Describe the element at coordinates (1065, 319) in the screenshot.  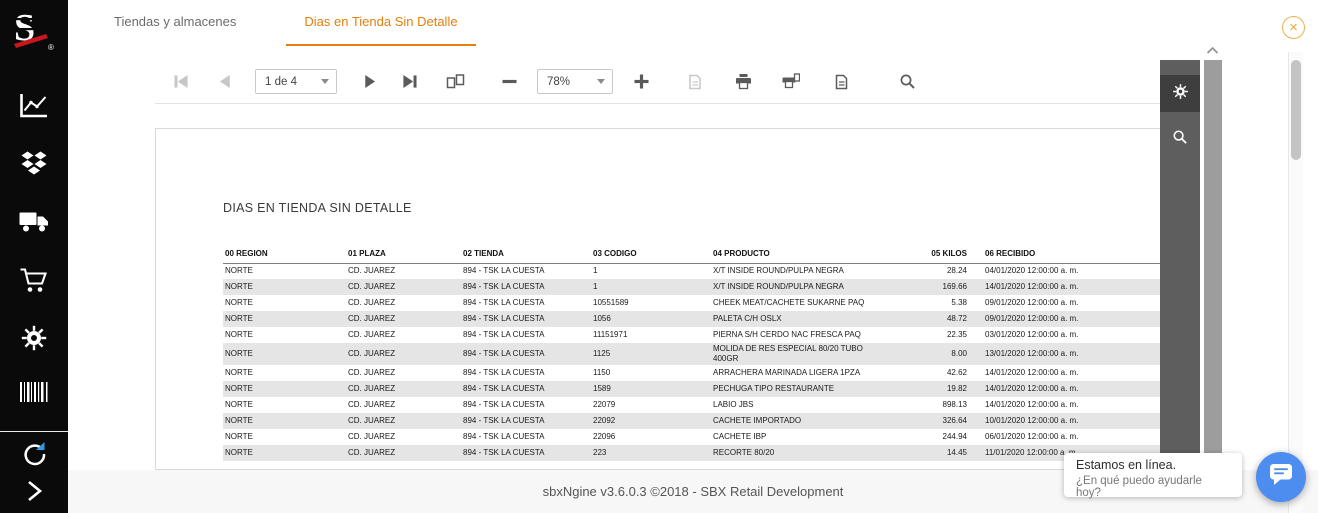
I see `table-cell: 09/01/2020 12:00:00 a. m.` at that location.